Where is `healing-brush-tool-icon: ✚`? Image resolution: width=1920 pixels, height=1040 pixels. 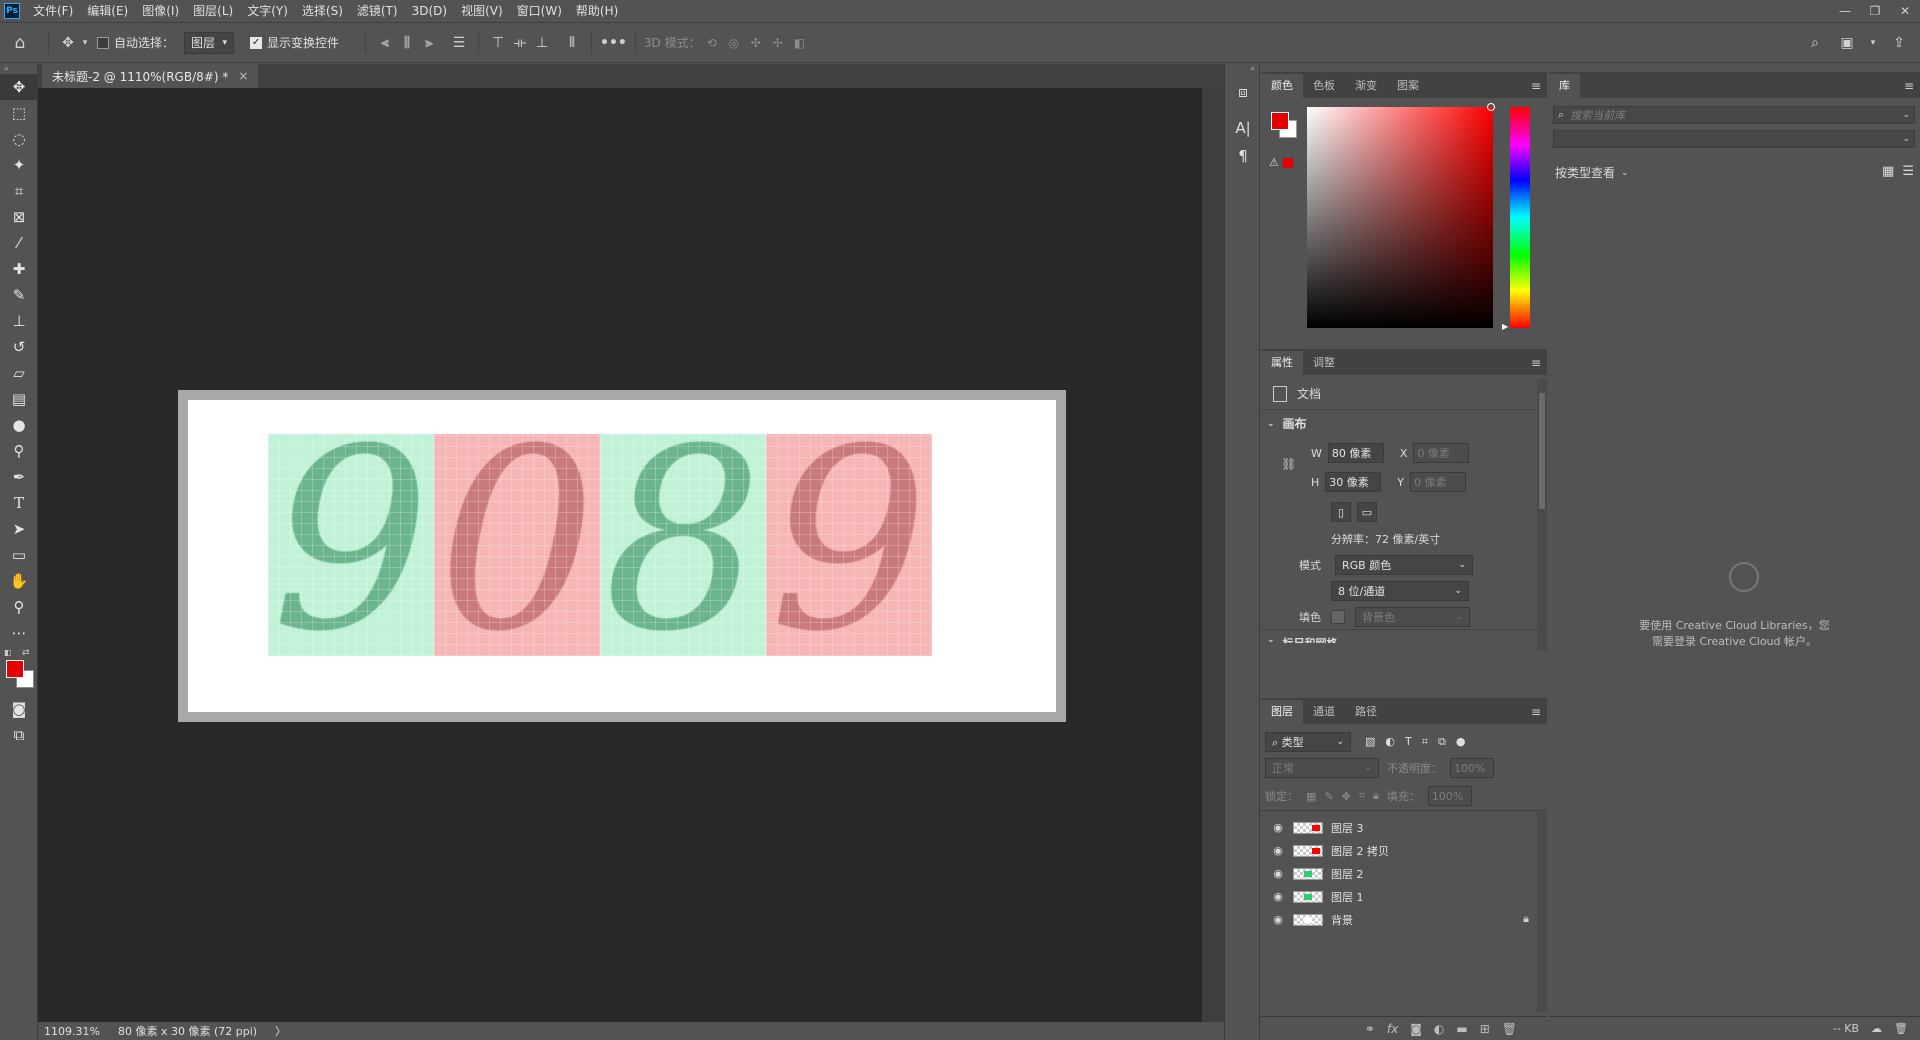
healing-brush-tool-icon: ✚ is located at coordinates (19, 269).